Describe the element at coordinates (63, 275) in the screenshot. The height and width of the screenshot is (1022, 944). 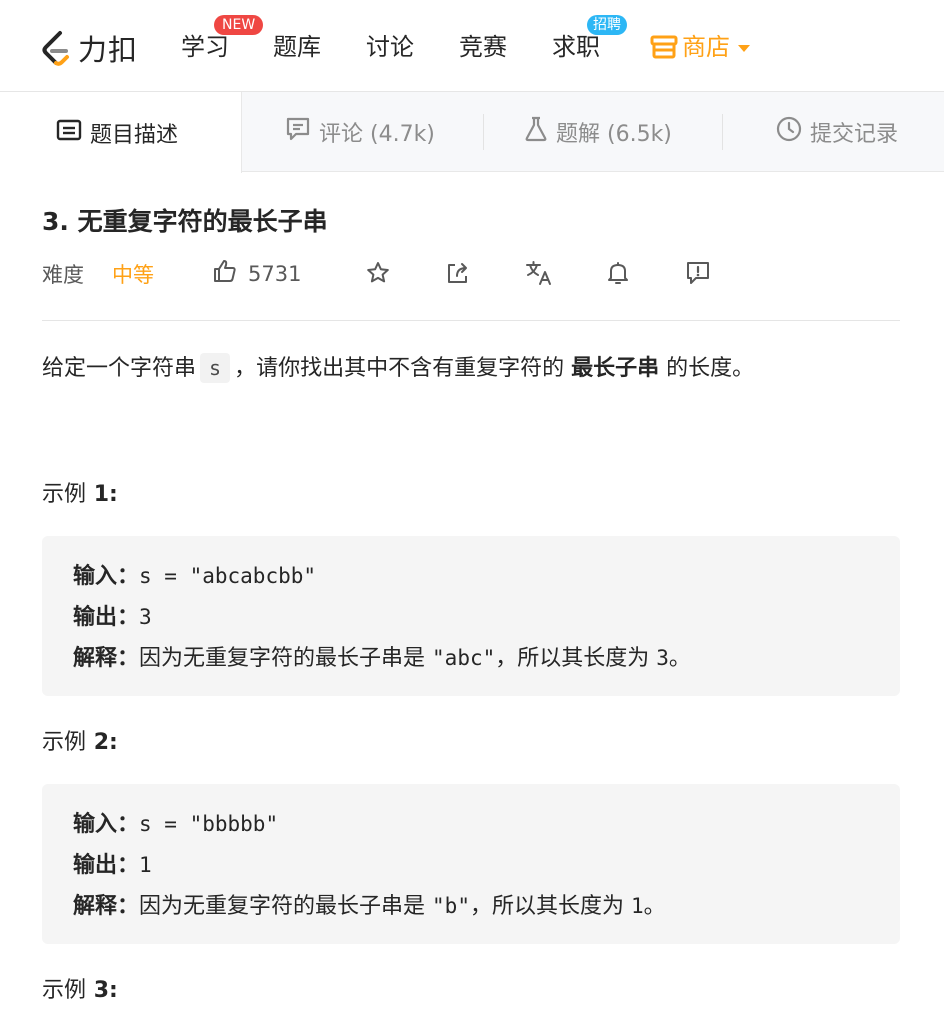
I see `difficulty-label: 难度` at that location.